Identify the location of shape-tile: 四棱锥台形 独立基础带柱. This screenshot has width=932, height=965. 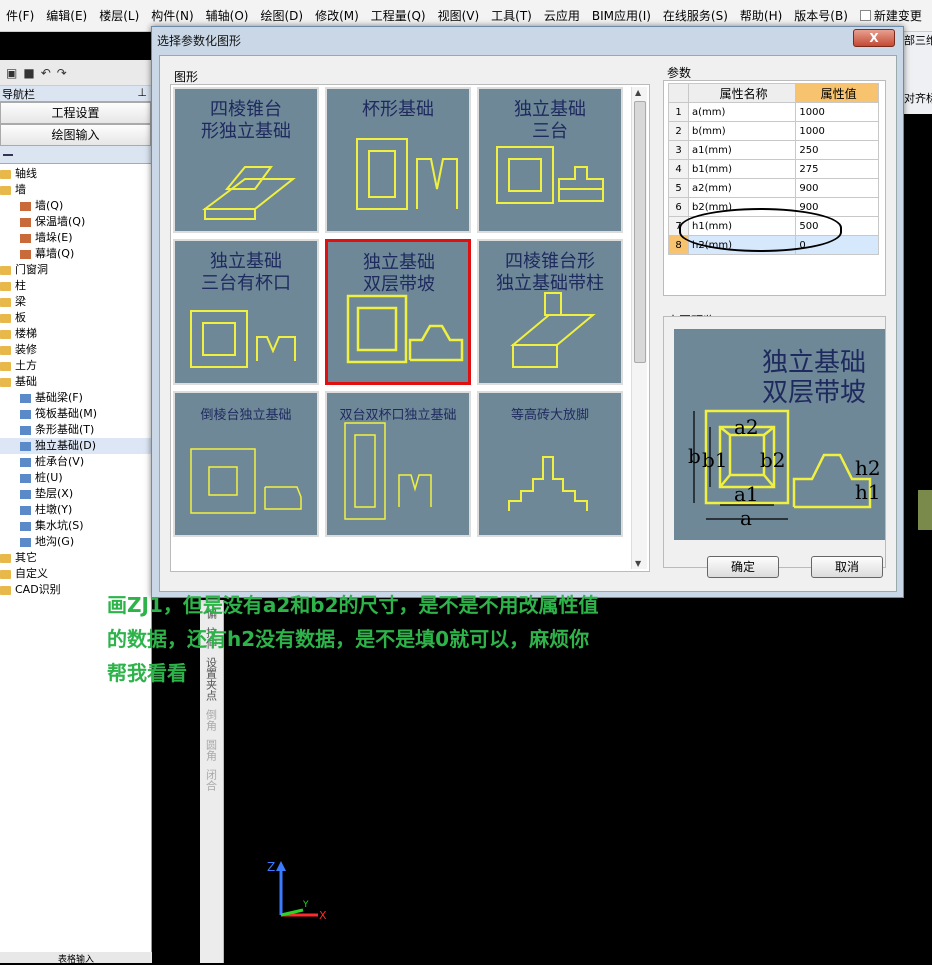
(550, 312).